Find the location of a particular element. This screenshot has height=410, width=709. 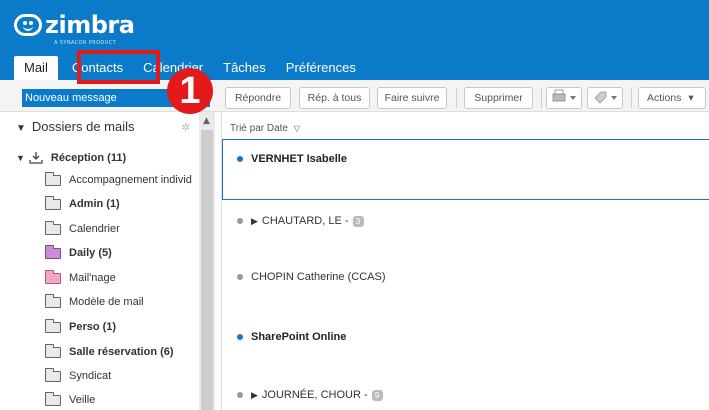

folder-label: Perso (1) is located at coordinates (93, 327).